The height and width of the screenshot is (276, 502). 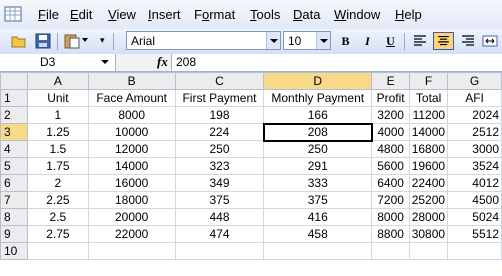 I want to click on column-header-g: G, so click(x=474, y=81).